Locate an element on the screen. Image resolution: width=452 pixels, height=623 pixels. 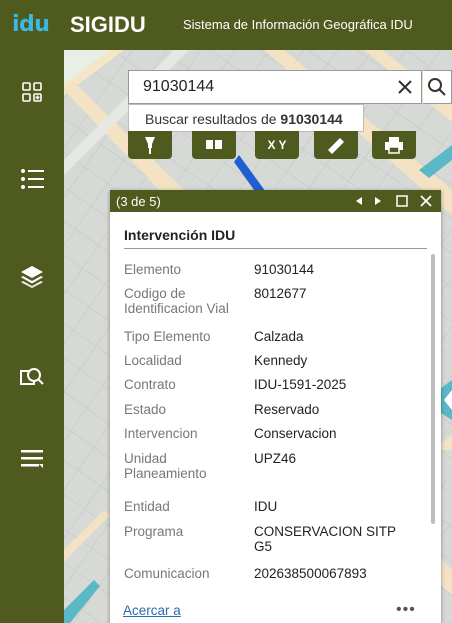
field-value-contrato: IDU-1591-2025 is located at coordinates (300, 384).